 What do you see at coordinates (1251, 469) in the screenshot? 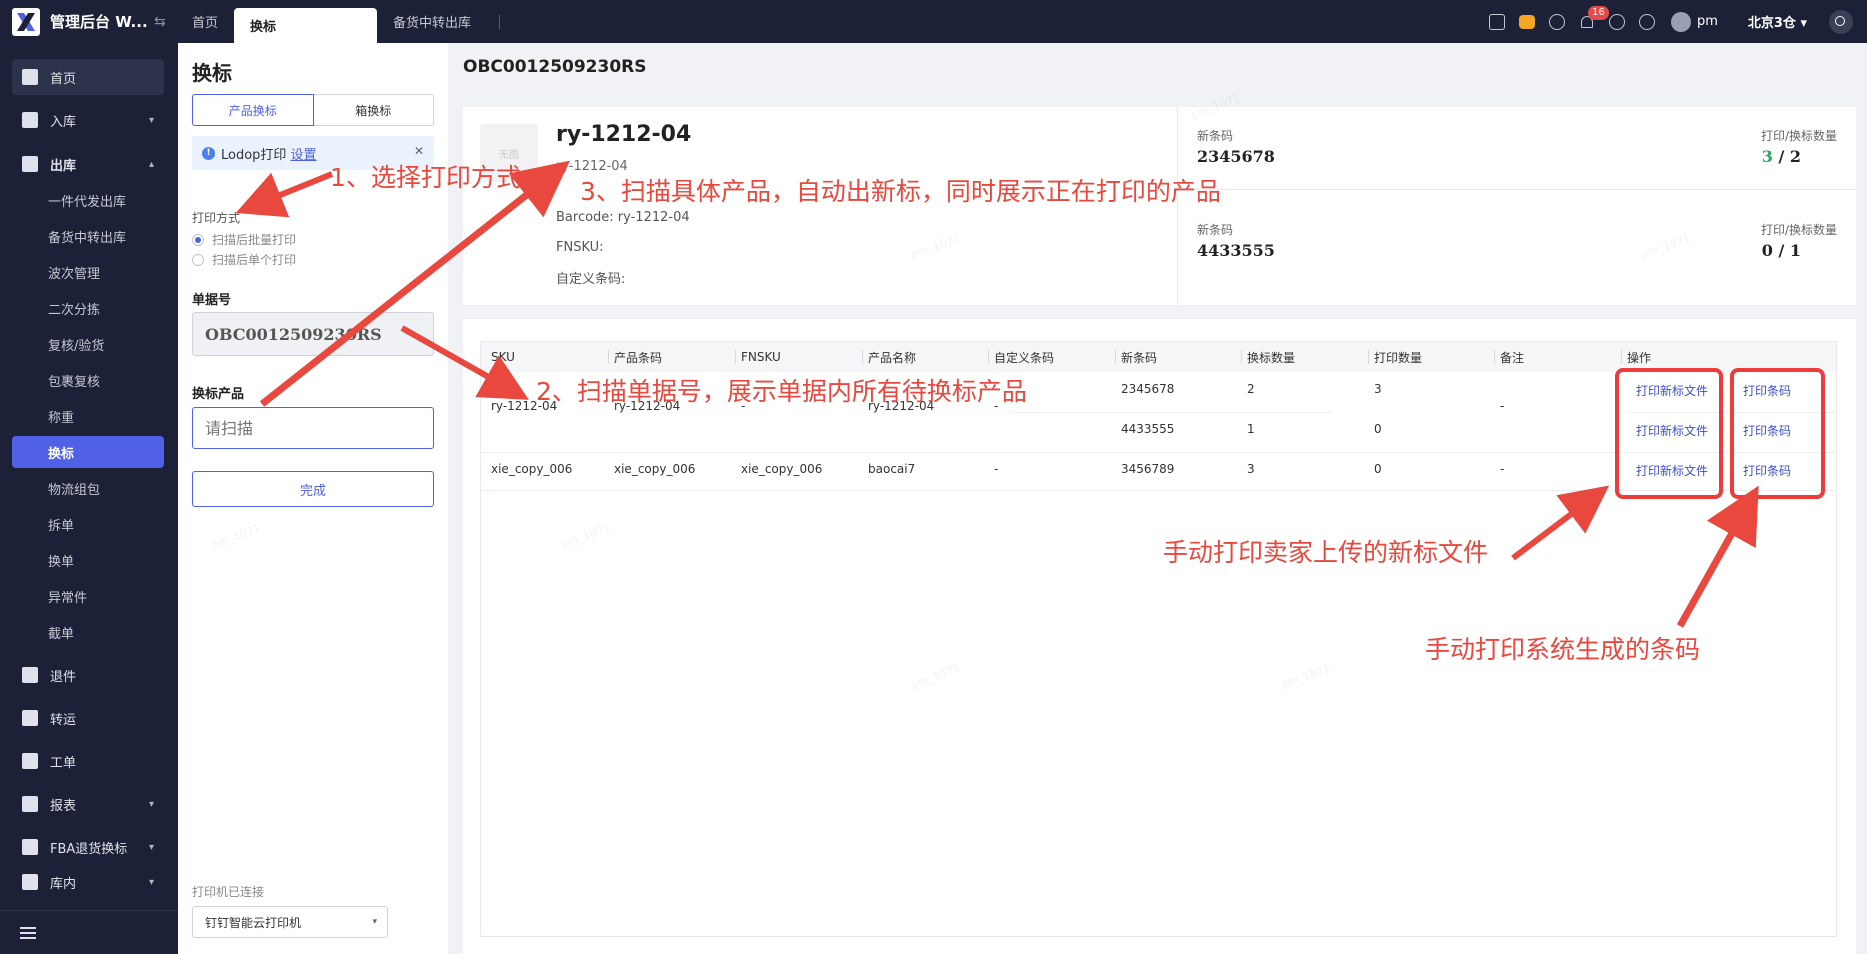
I see `cell-relabel-qty: 3` at bounding box center [1251, 469].